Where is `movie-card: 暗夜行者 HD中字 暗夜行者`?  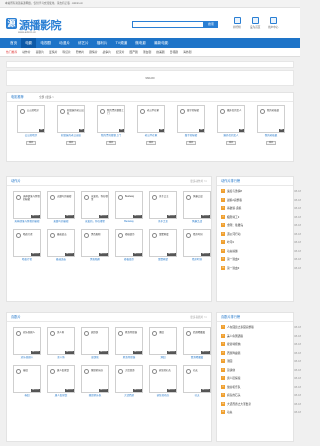
movie-card: 暗夜行者 HD中字 暗夜行者 is located at coordinates (27, 246).